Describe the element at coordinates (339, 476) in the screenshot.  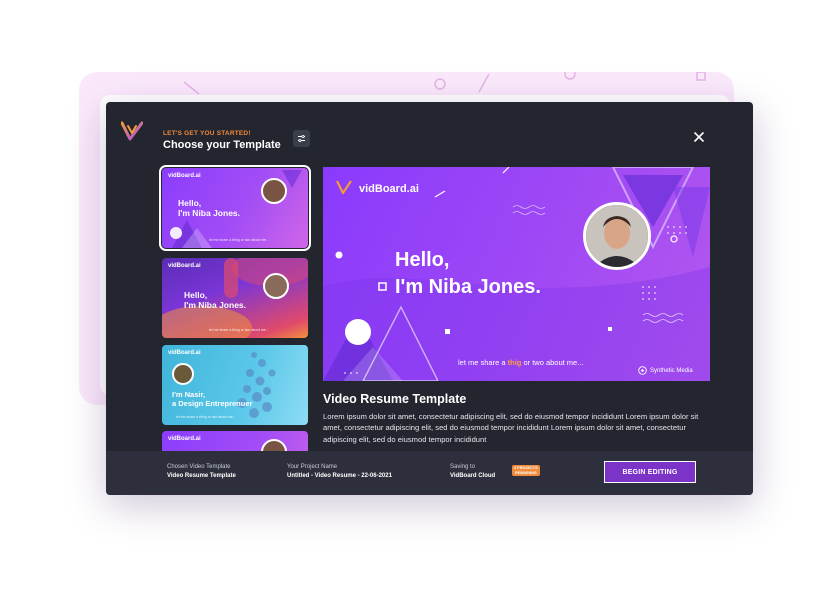
I see `project-name-value: Untitled - Video Resume - 22-06-2021` at that location.